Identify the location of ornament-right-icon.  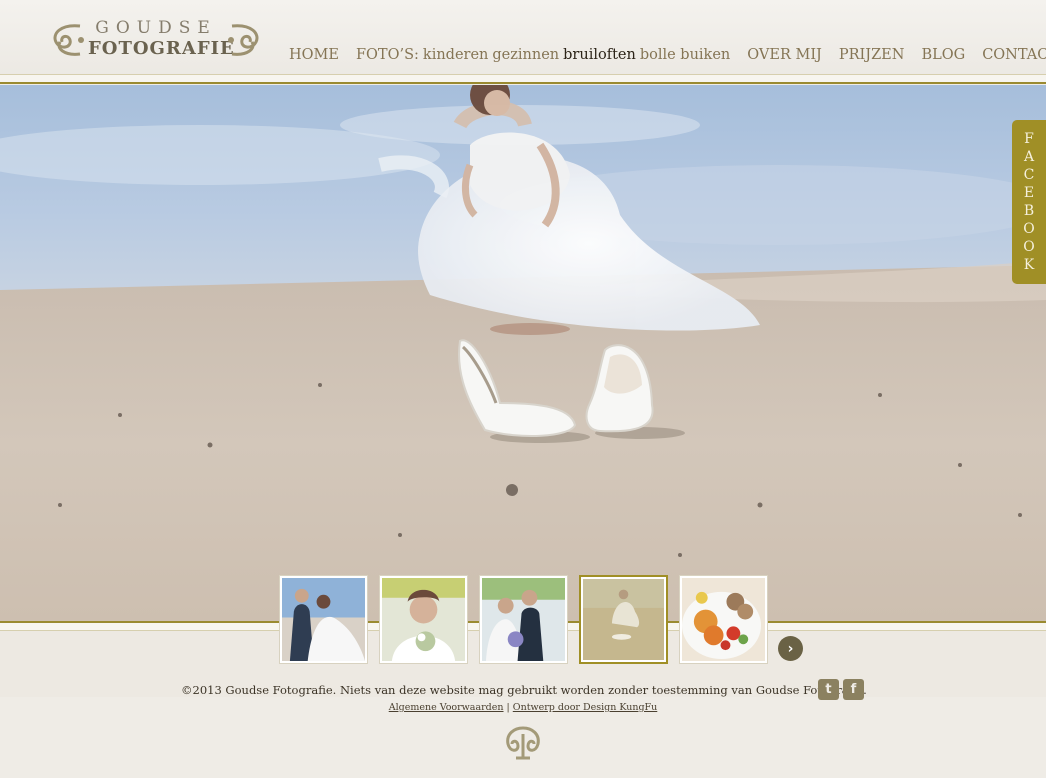
(243, 40).